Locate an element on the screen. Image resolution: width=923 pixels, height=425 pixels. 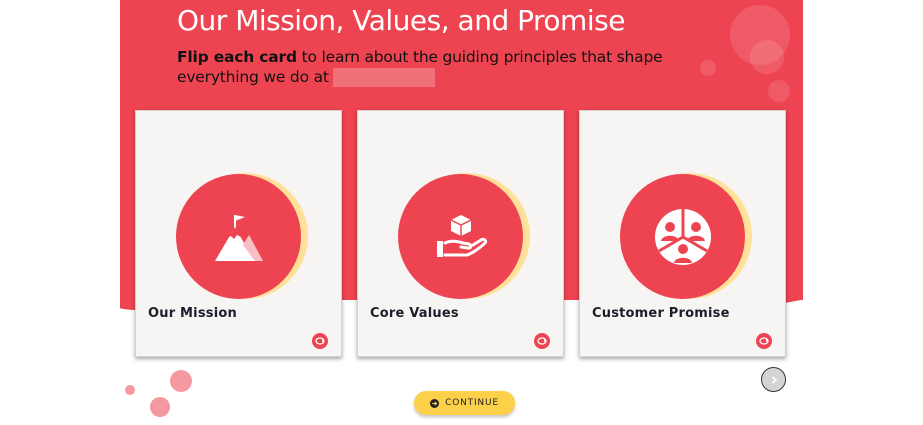
card-our-mission: Our Mission is located at coordinates (238, 233).